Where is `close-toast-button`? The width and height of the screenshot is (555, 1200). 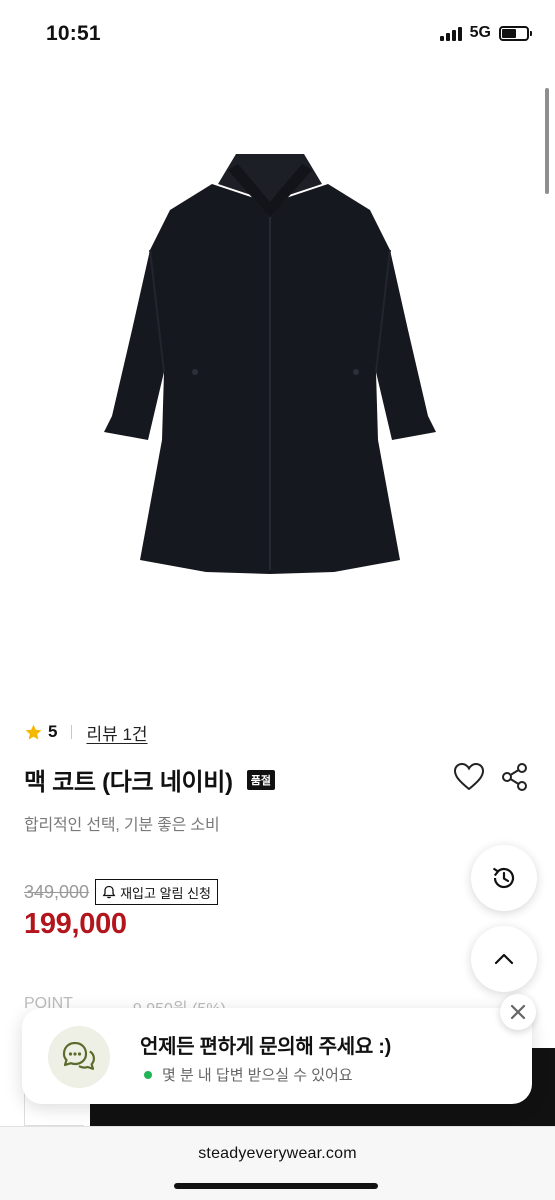
close-toast-button is located at coordinates (518, 1012).